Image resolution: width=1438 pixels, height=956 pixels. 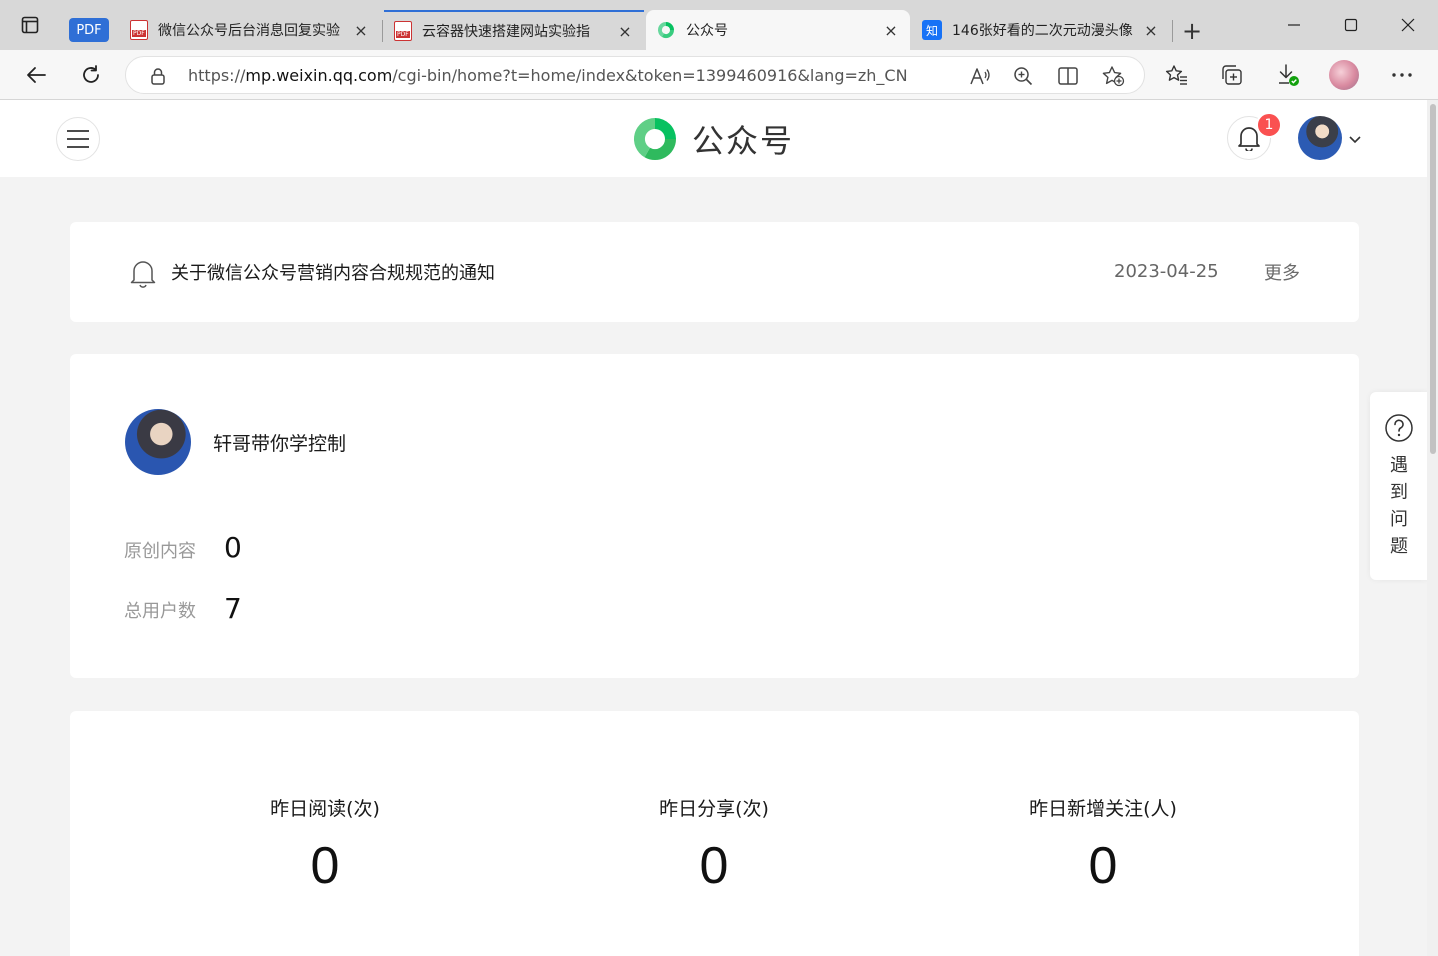 What do you see at coordinates (714, 866) in the screenshot?
I see `metric-value-shares: 0` at bounding box center [714, 866].